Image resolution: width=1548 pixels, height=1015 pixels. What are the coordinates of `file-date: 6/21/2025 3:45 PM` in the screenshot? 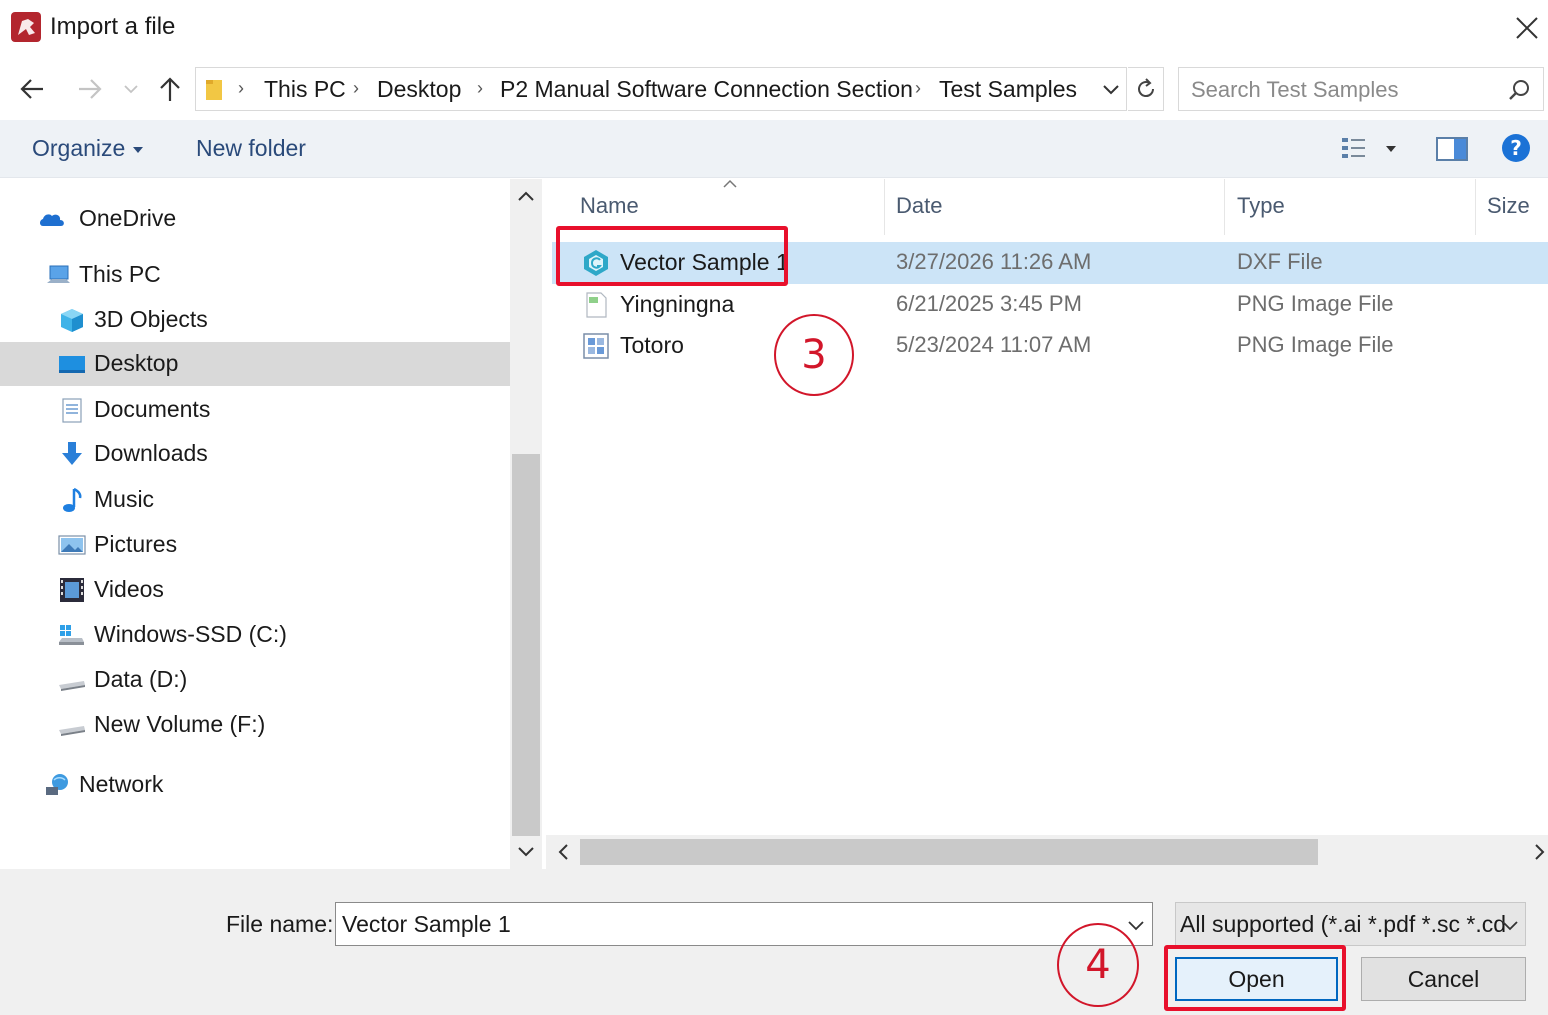 It's located at (989, 303).